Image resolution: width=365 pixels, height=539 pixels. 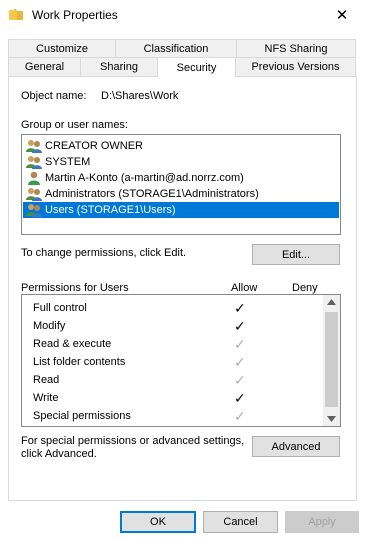 I want to click on scroll-up-icon, so click(x=331, y=302).